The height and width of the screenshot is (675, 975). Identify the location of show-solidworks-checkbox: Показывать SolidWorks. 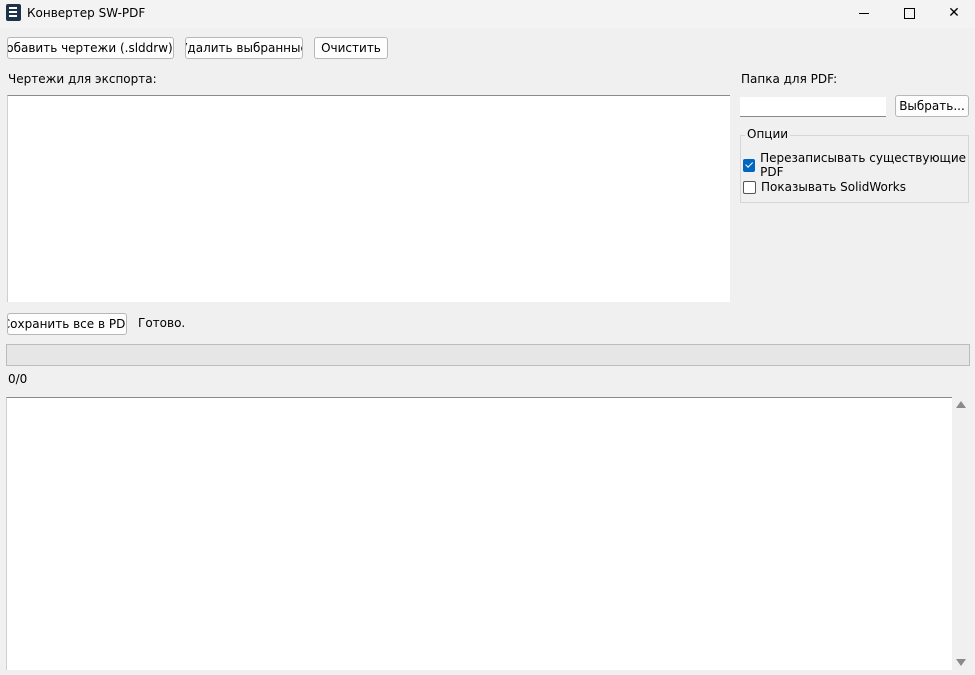
(824, 187).